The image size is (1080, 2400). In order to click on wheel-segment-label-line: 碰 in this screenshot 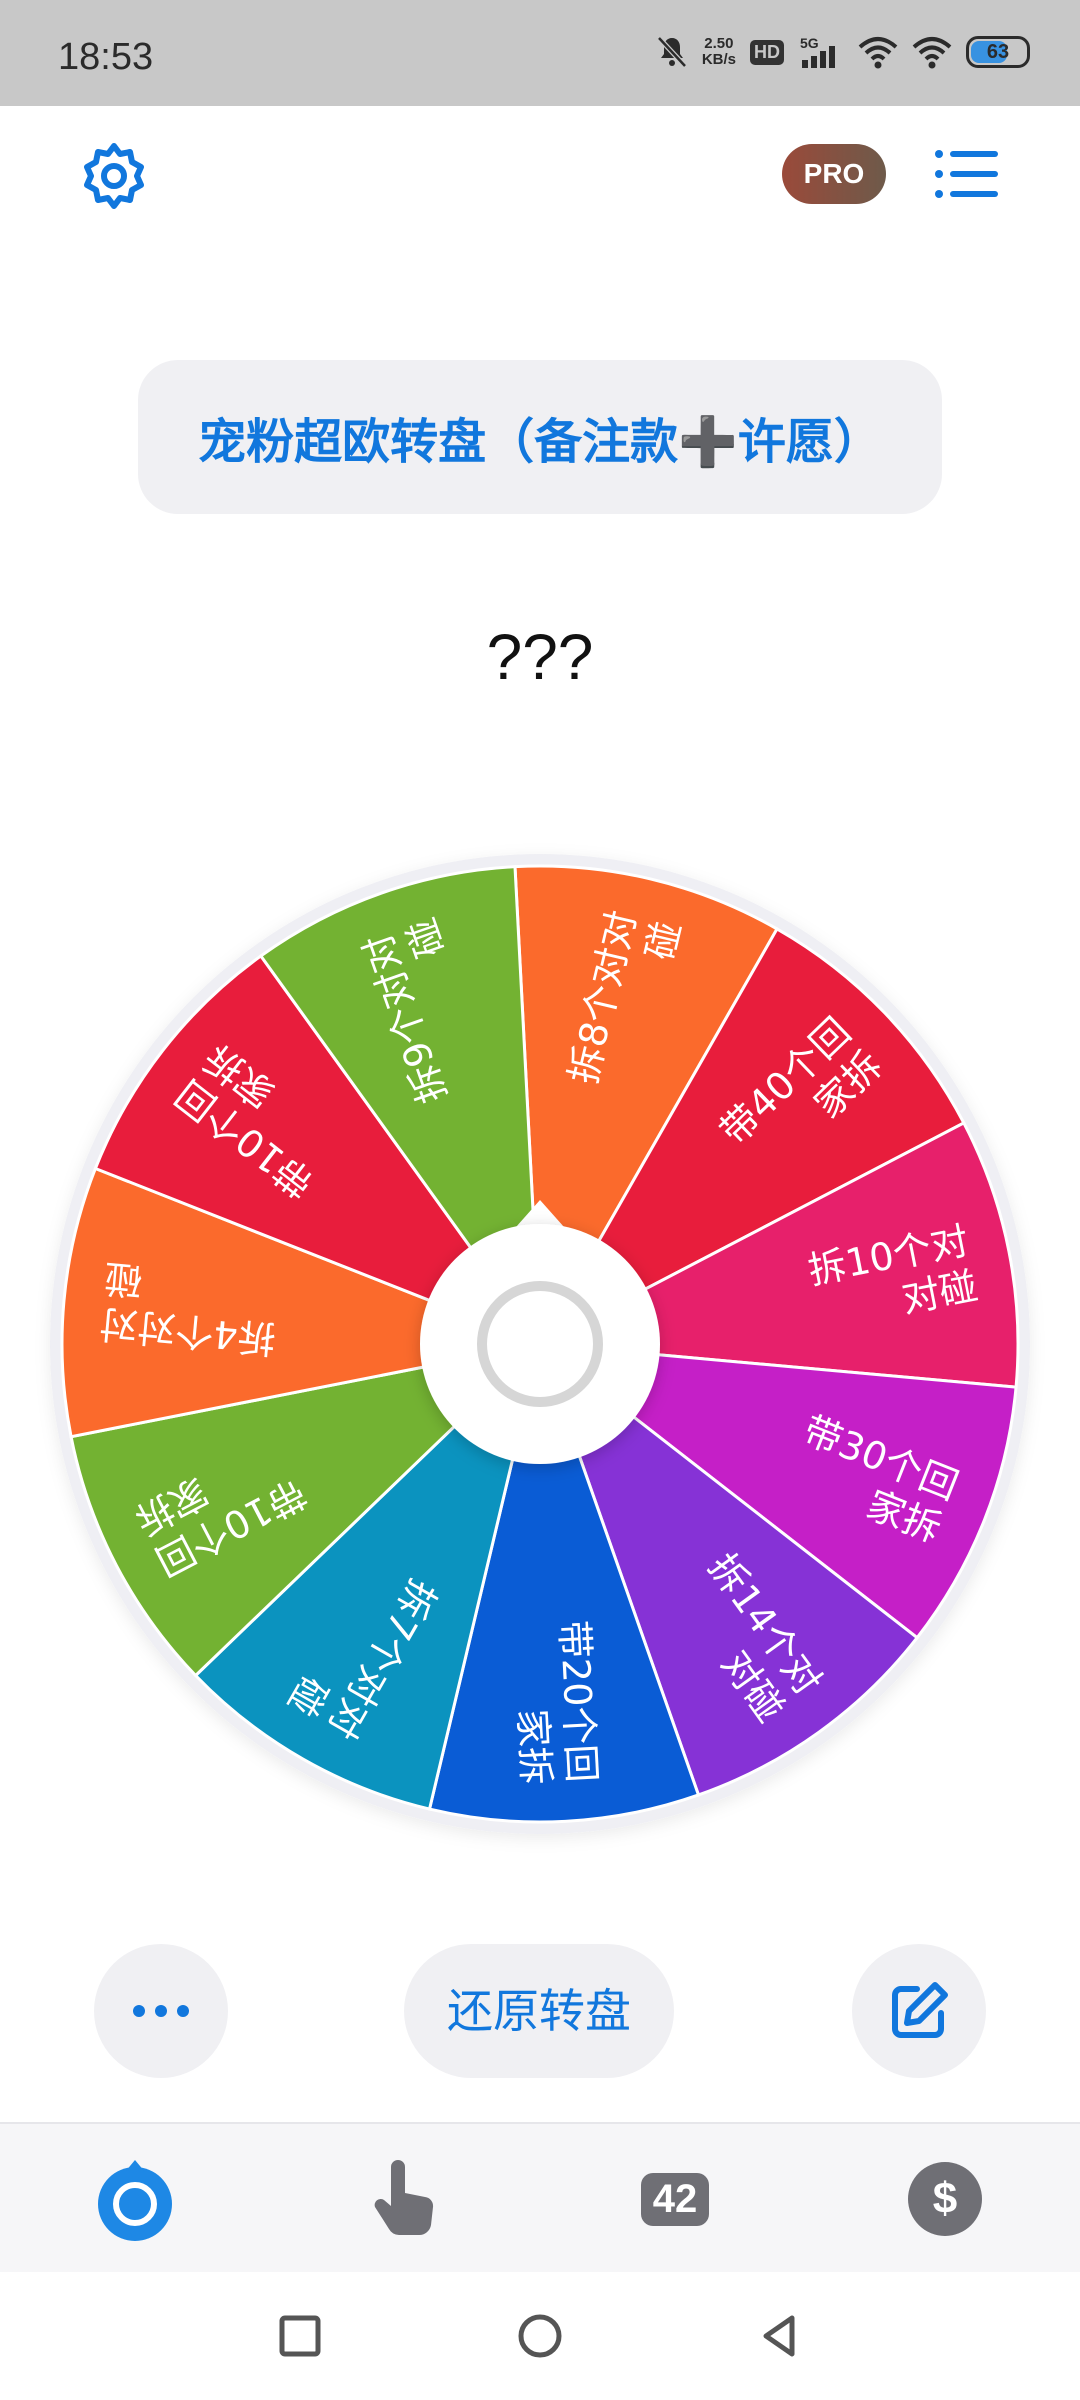, I will do `click(123, 1278)`.